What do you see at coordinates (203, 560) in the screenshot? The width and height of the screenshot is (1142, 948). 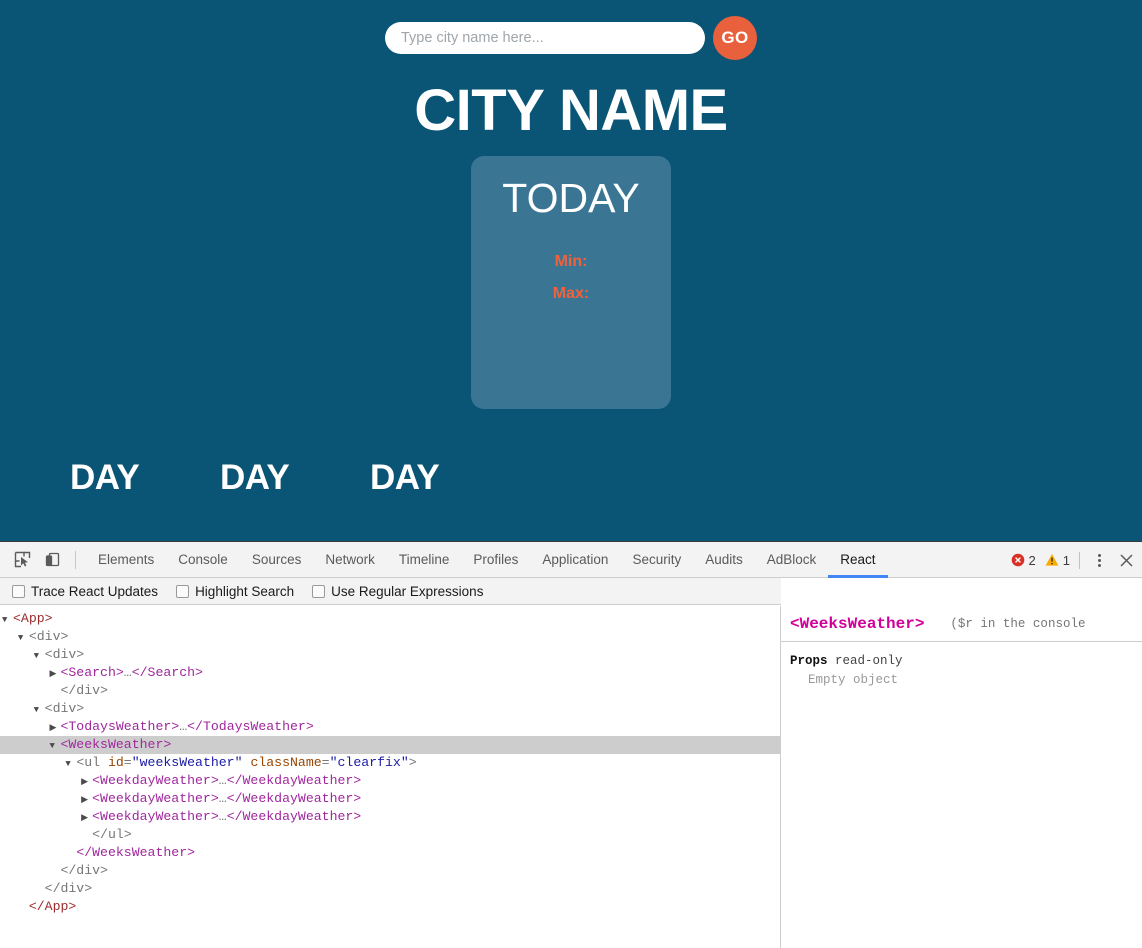 I see `tab-console: Console` at bounding box center [203, 560].